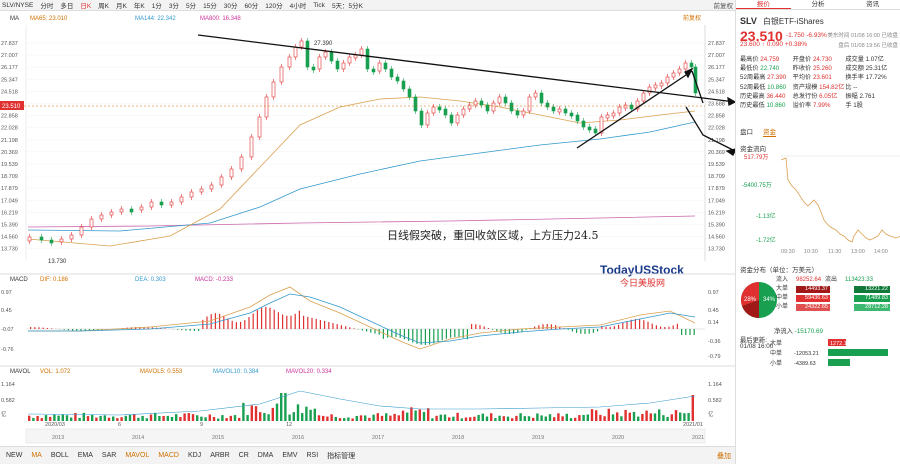  What do you see at coordinates (36, 455) in the screenshot?
I see `indicator-1: MA` at bounding box center [36, 455].